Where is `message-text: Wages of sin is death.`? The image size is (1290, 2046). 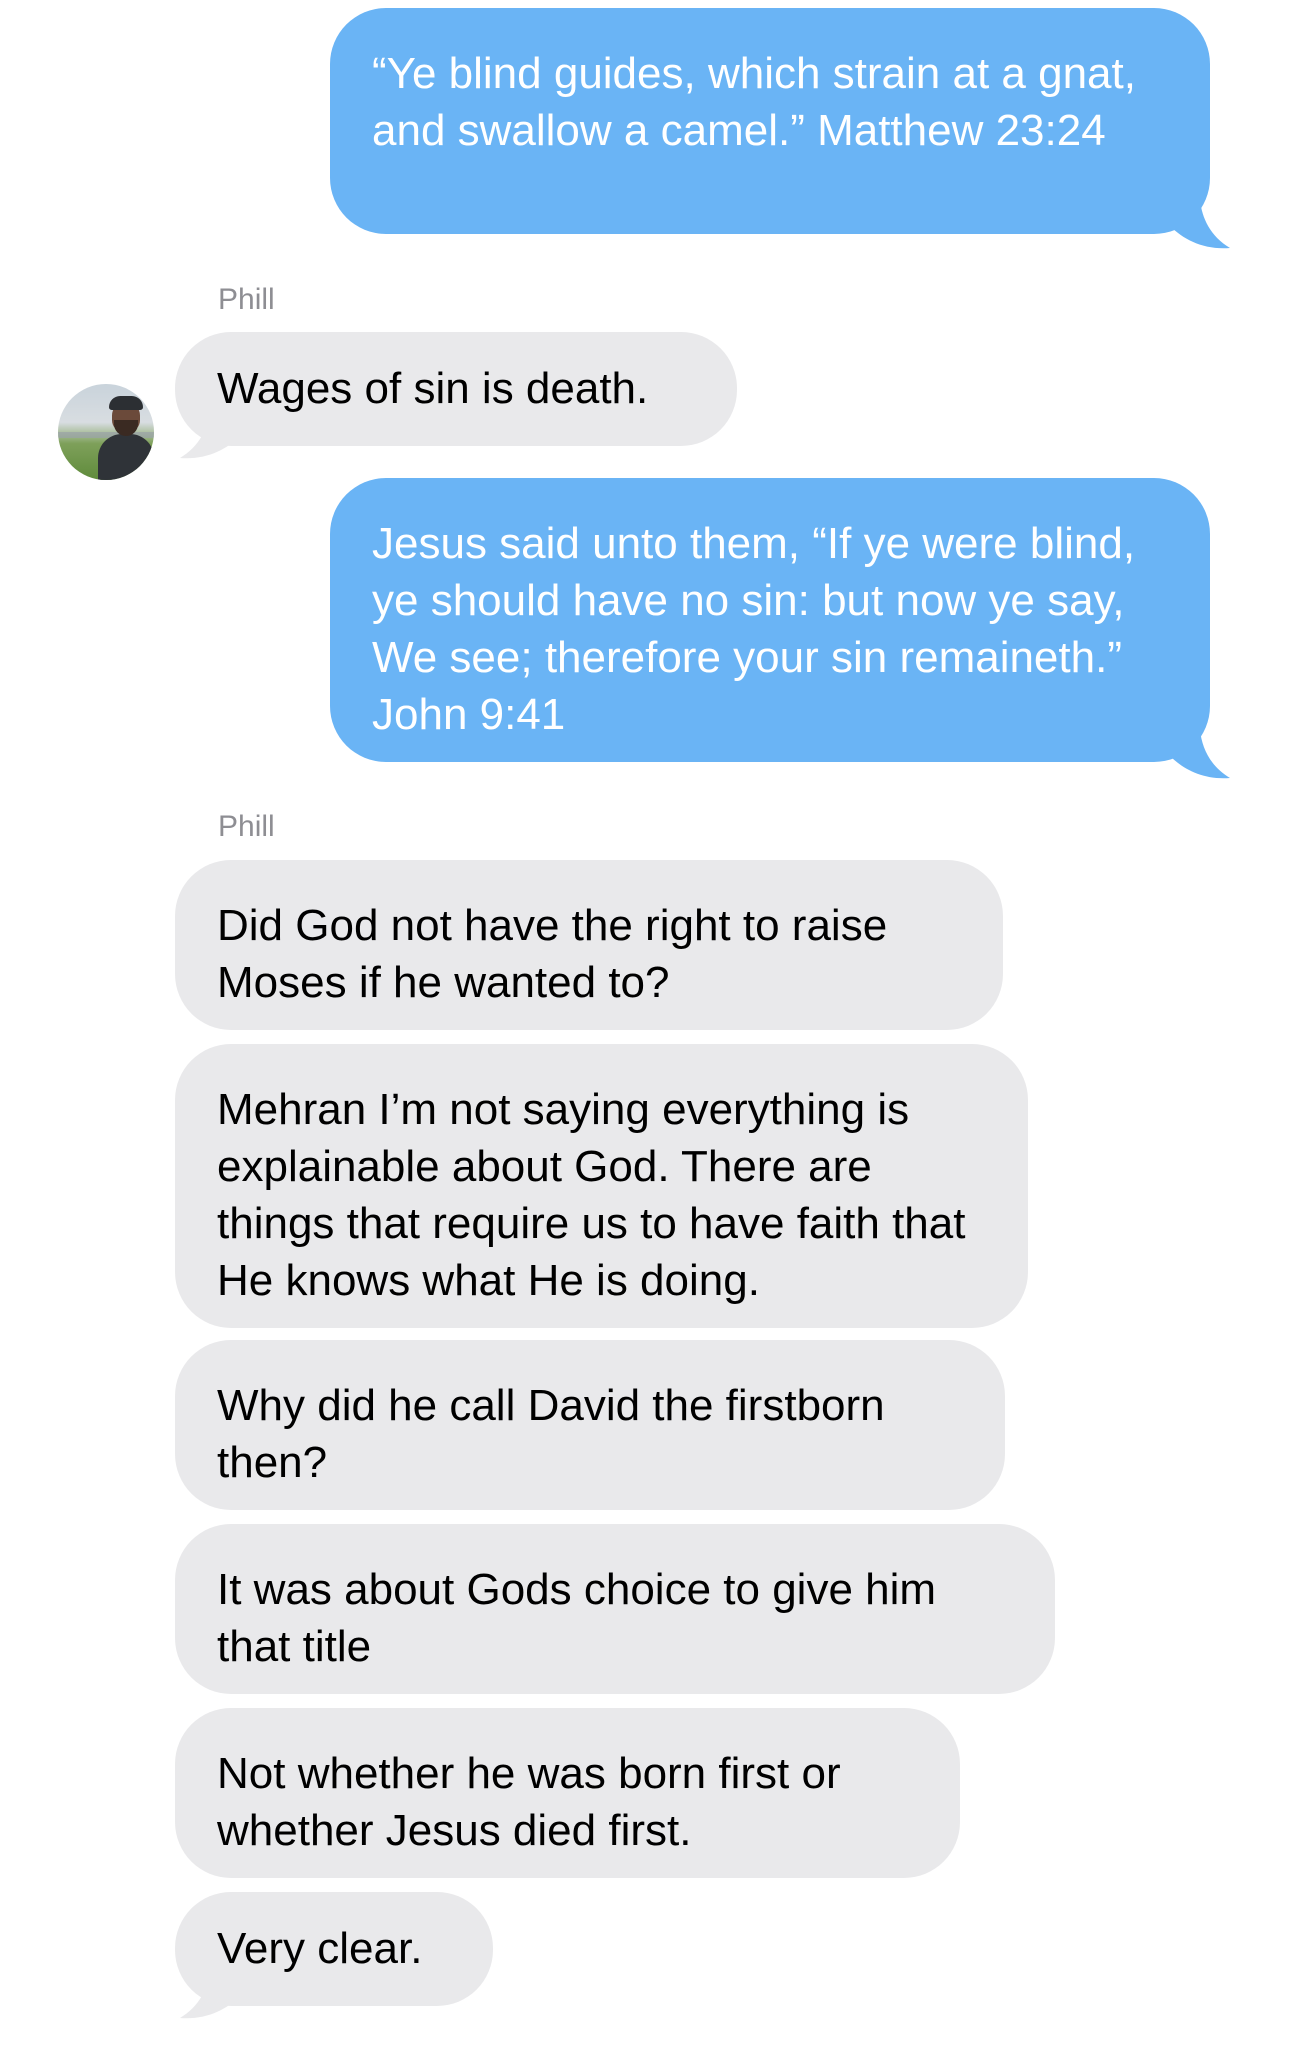 message-text: Wages of sin is death. is located at coordinates (433, 388).